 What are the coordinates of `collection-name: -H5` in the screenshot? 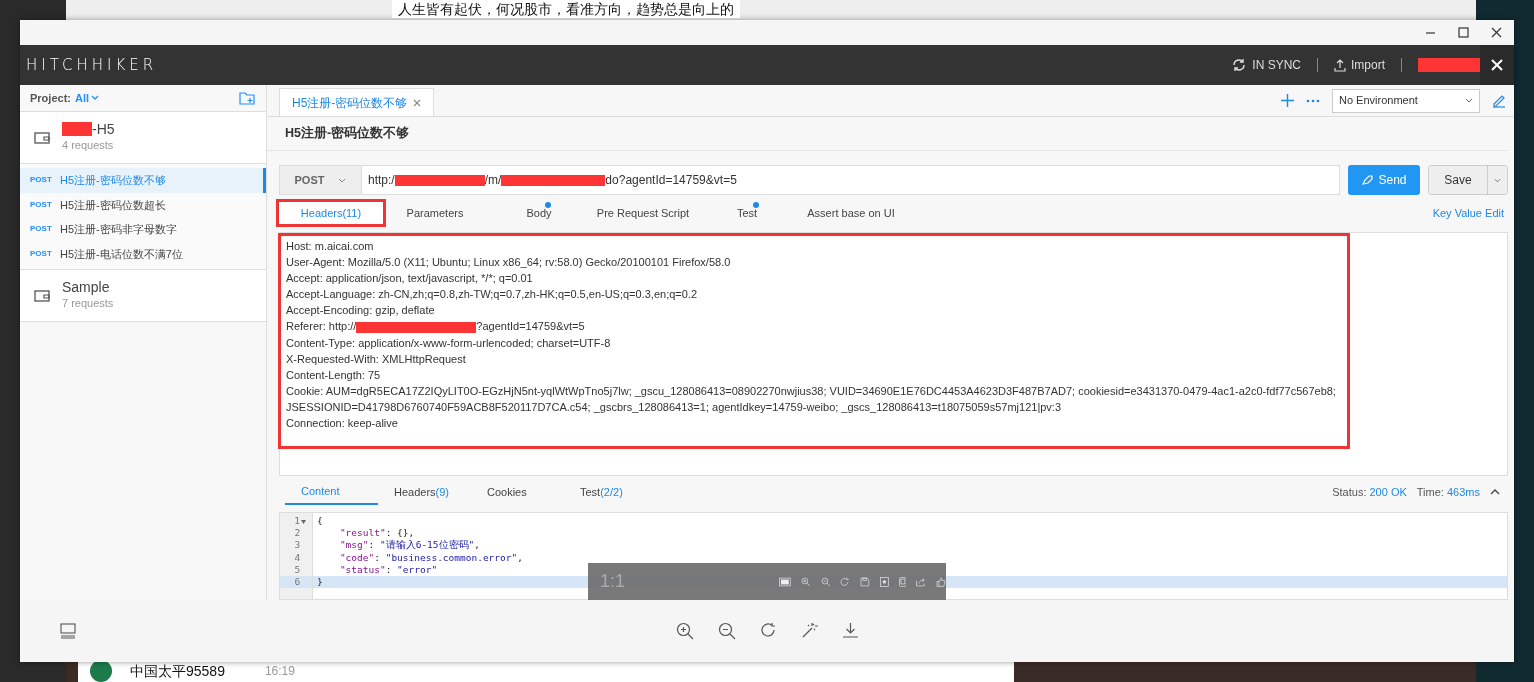 It's located at (103, 129).